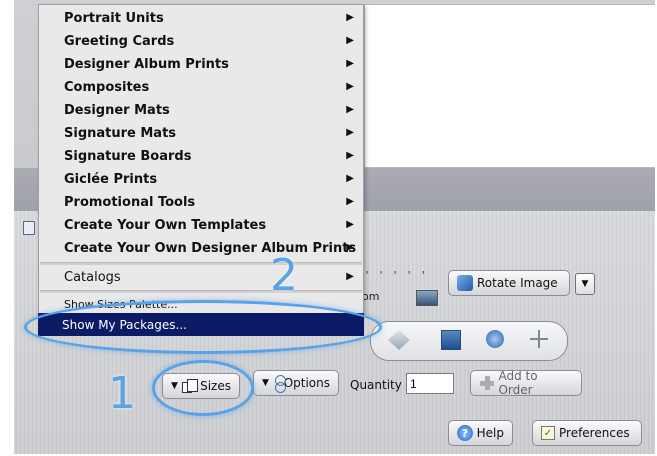 The height and width of the screenshot is (456, 657). I want to click on menu-item-label: Greeting Cards, so click(119, 41).